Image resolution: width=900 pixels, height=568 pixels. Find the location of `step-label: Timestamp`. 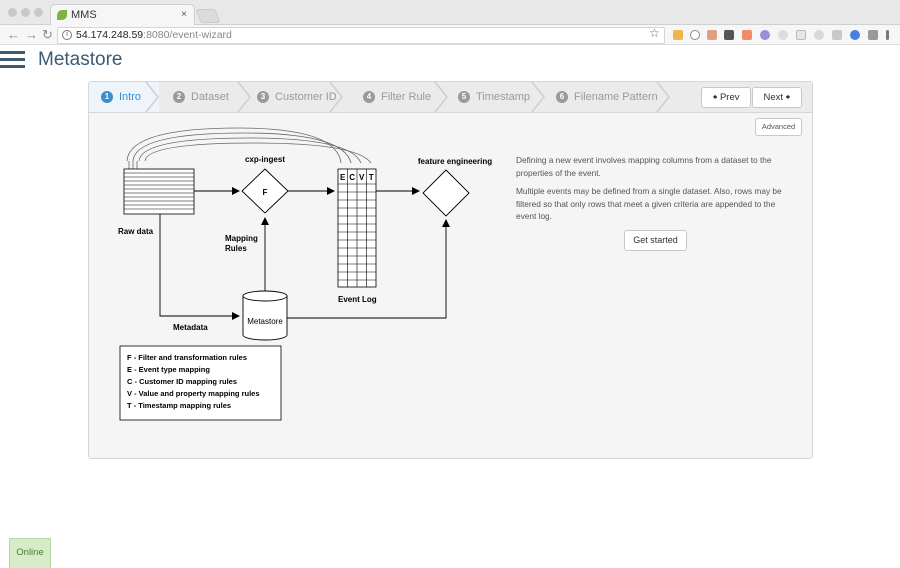

step-label: Timestamp is located at coordinates (503, 97).